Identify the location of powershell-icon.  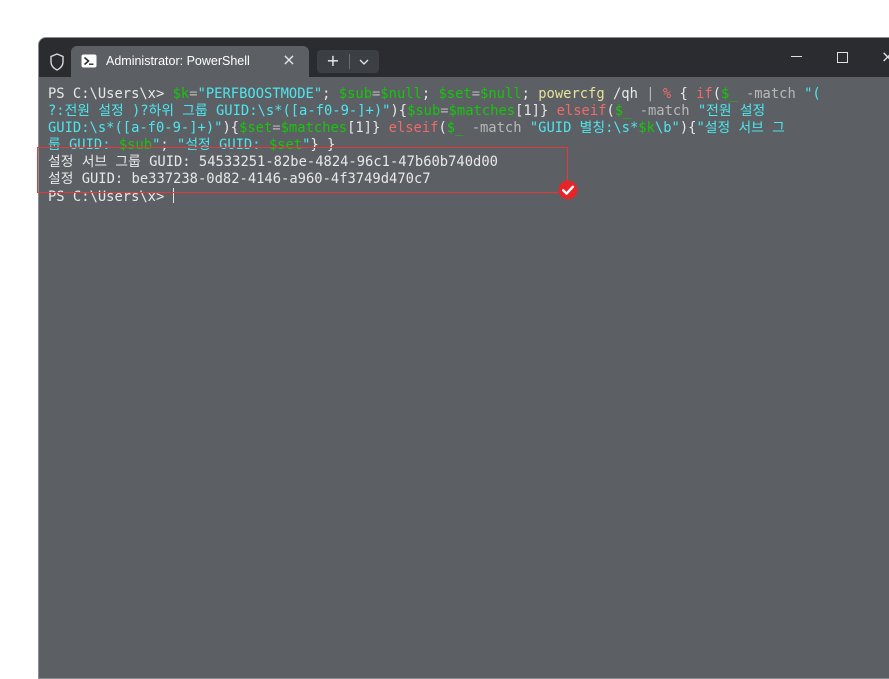
(89, 61).